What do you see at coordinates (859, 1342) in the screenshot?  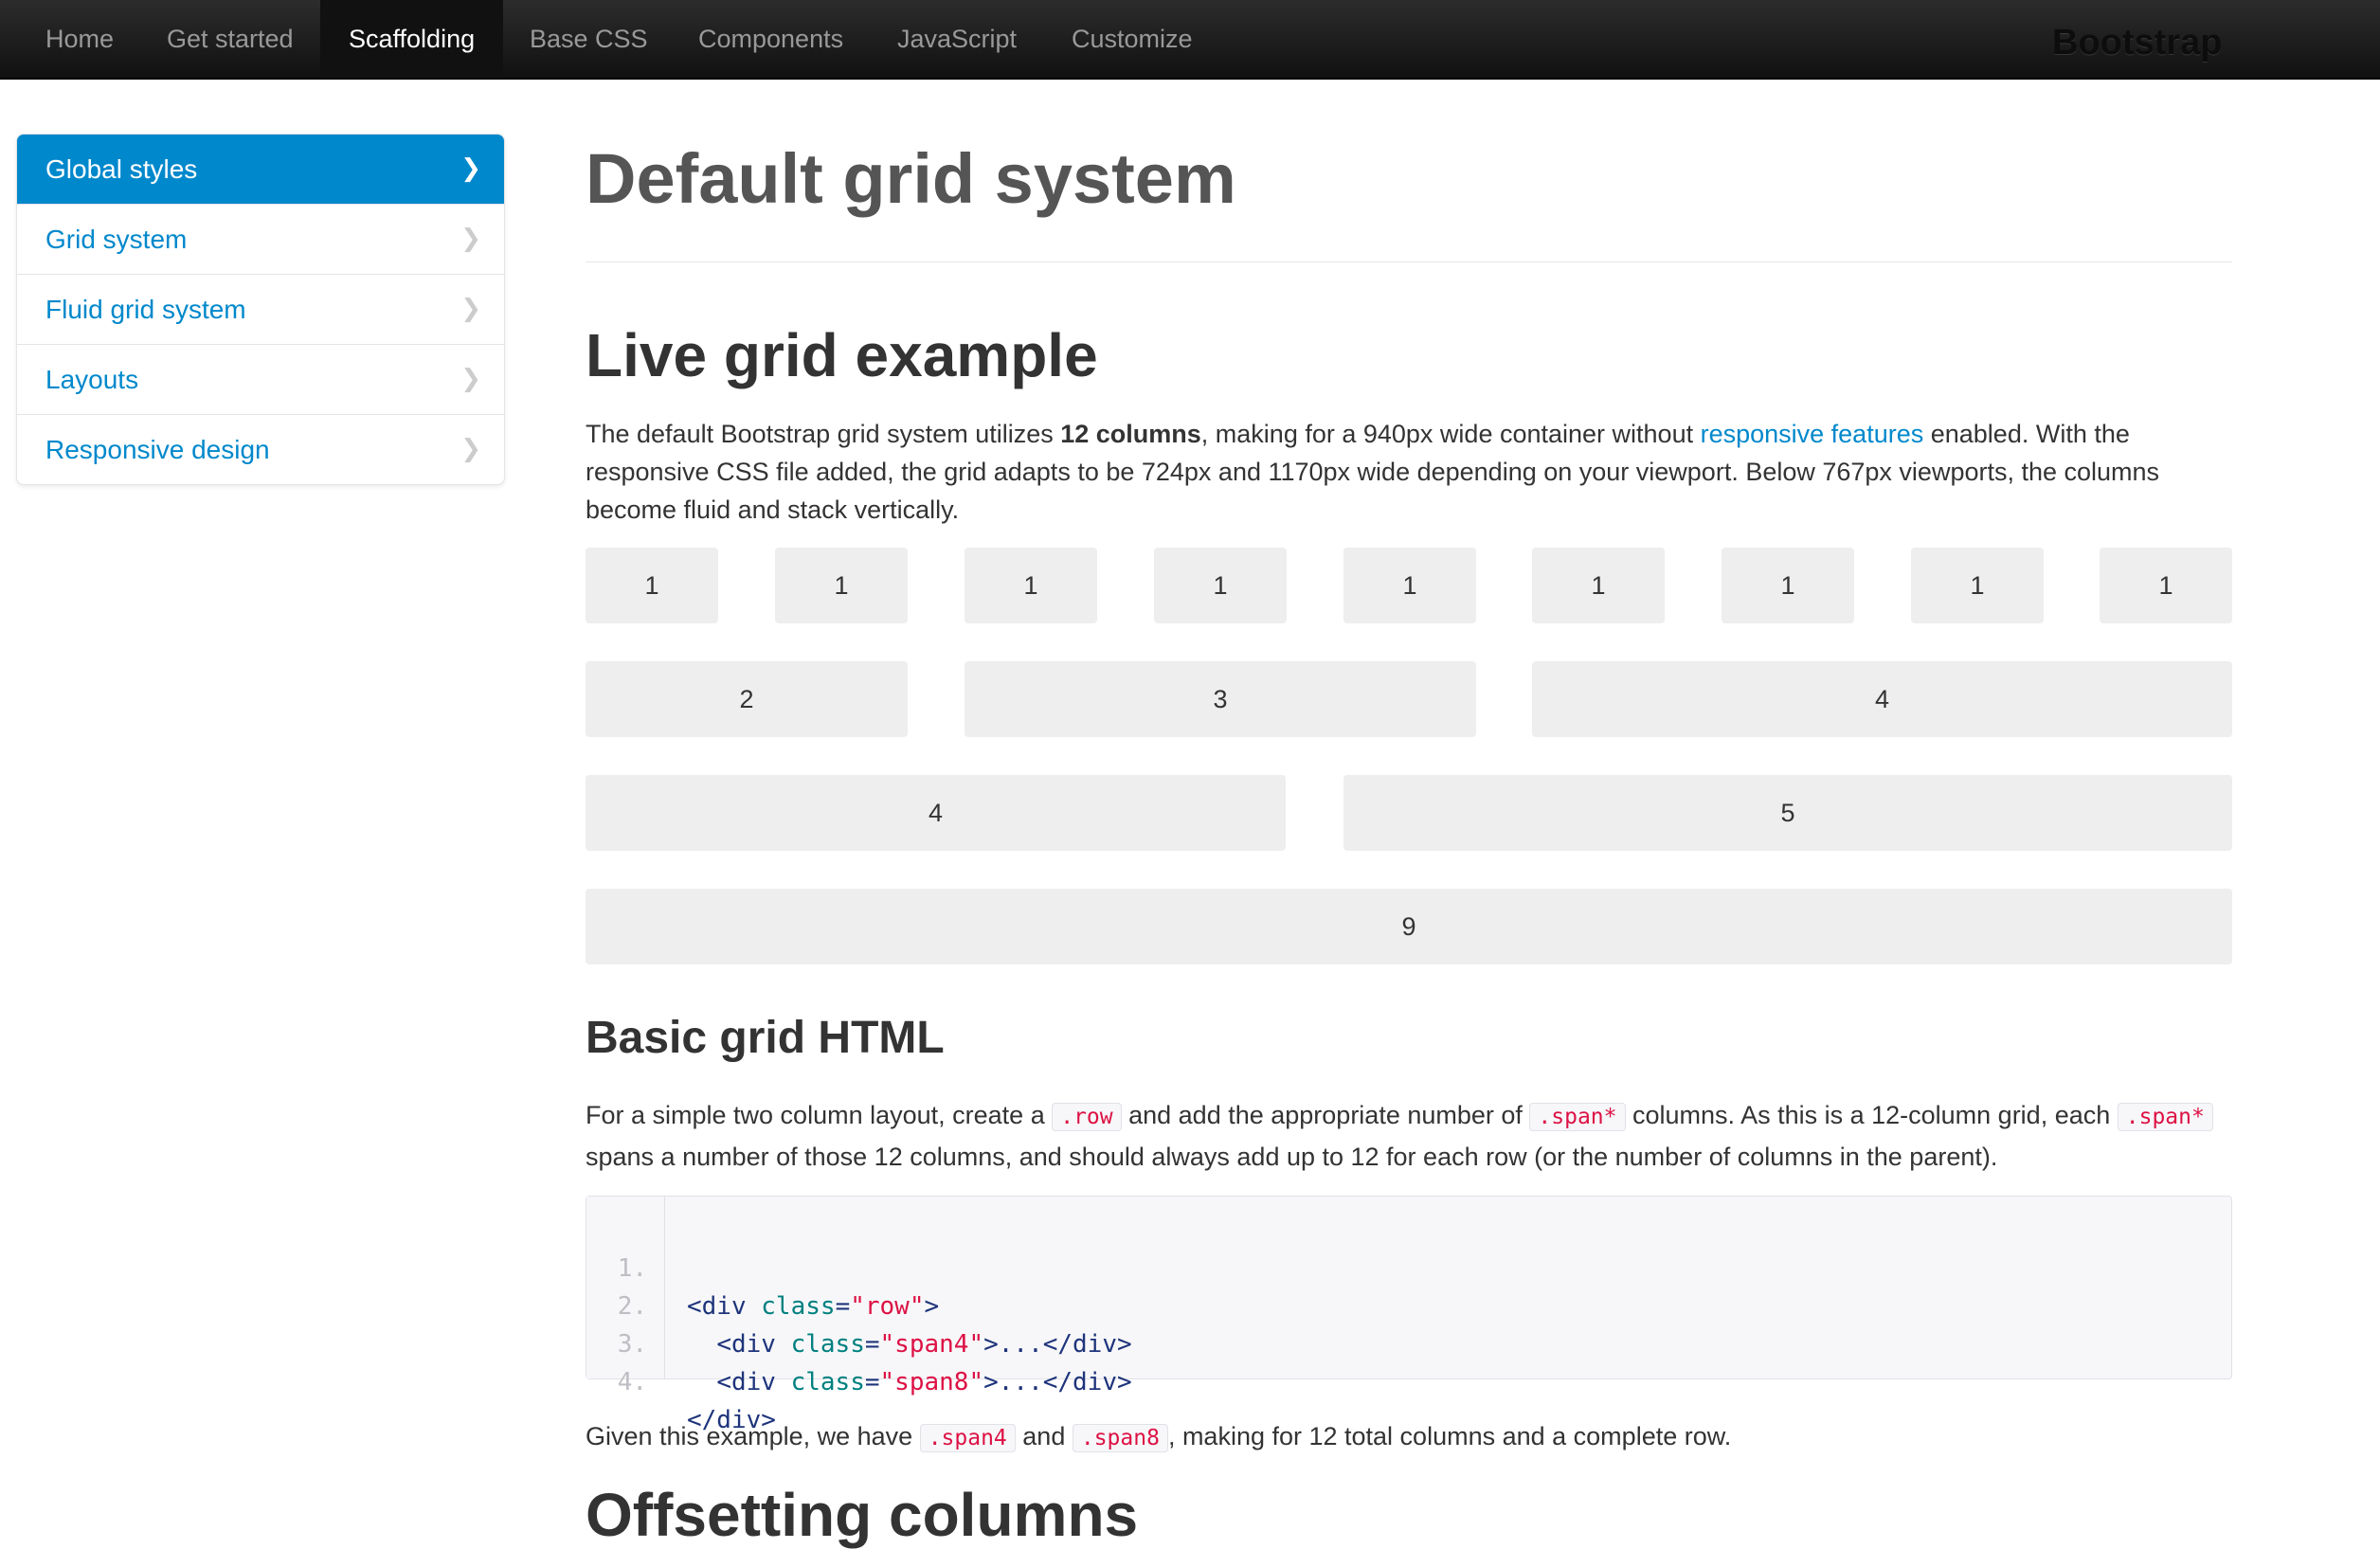 I see `code-line: 3. <div class="span8">...</div>` at bounding box center [859, 1342].